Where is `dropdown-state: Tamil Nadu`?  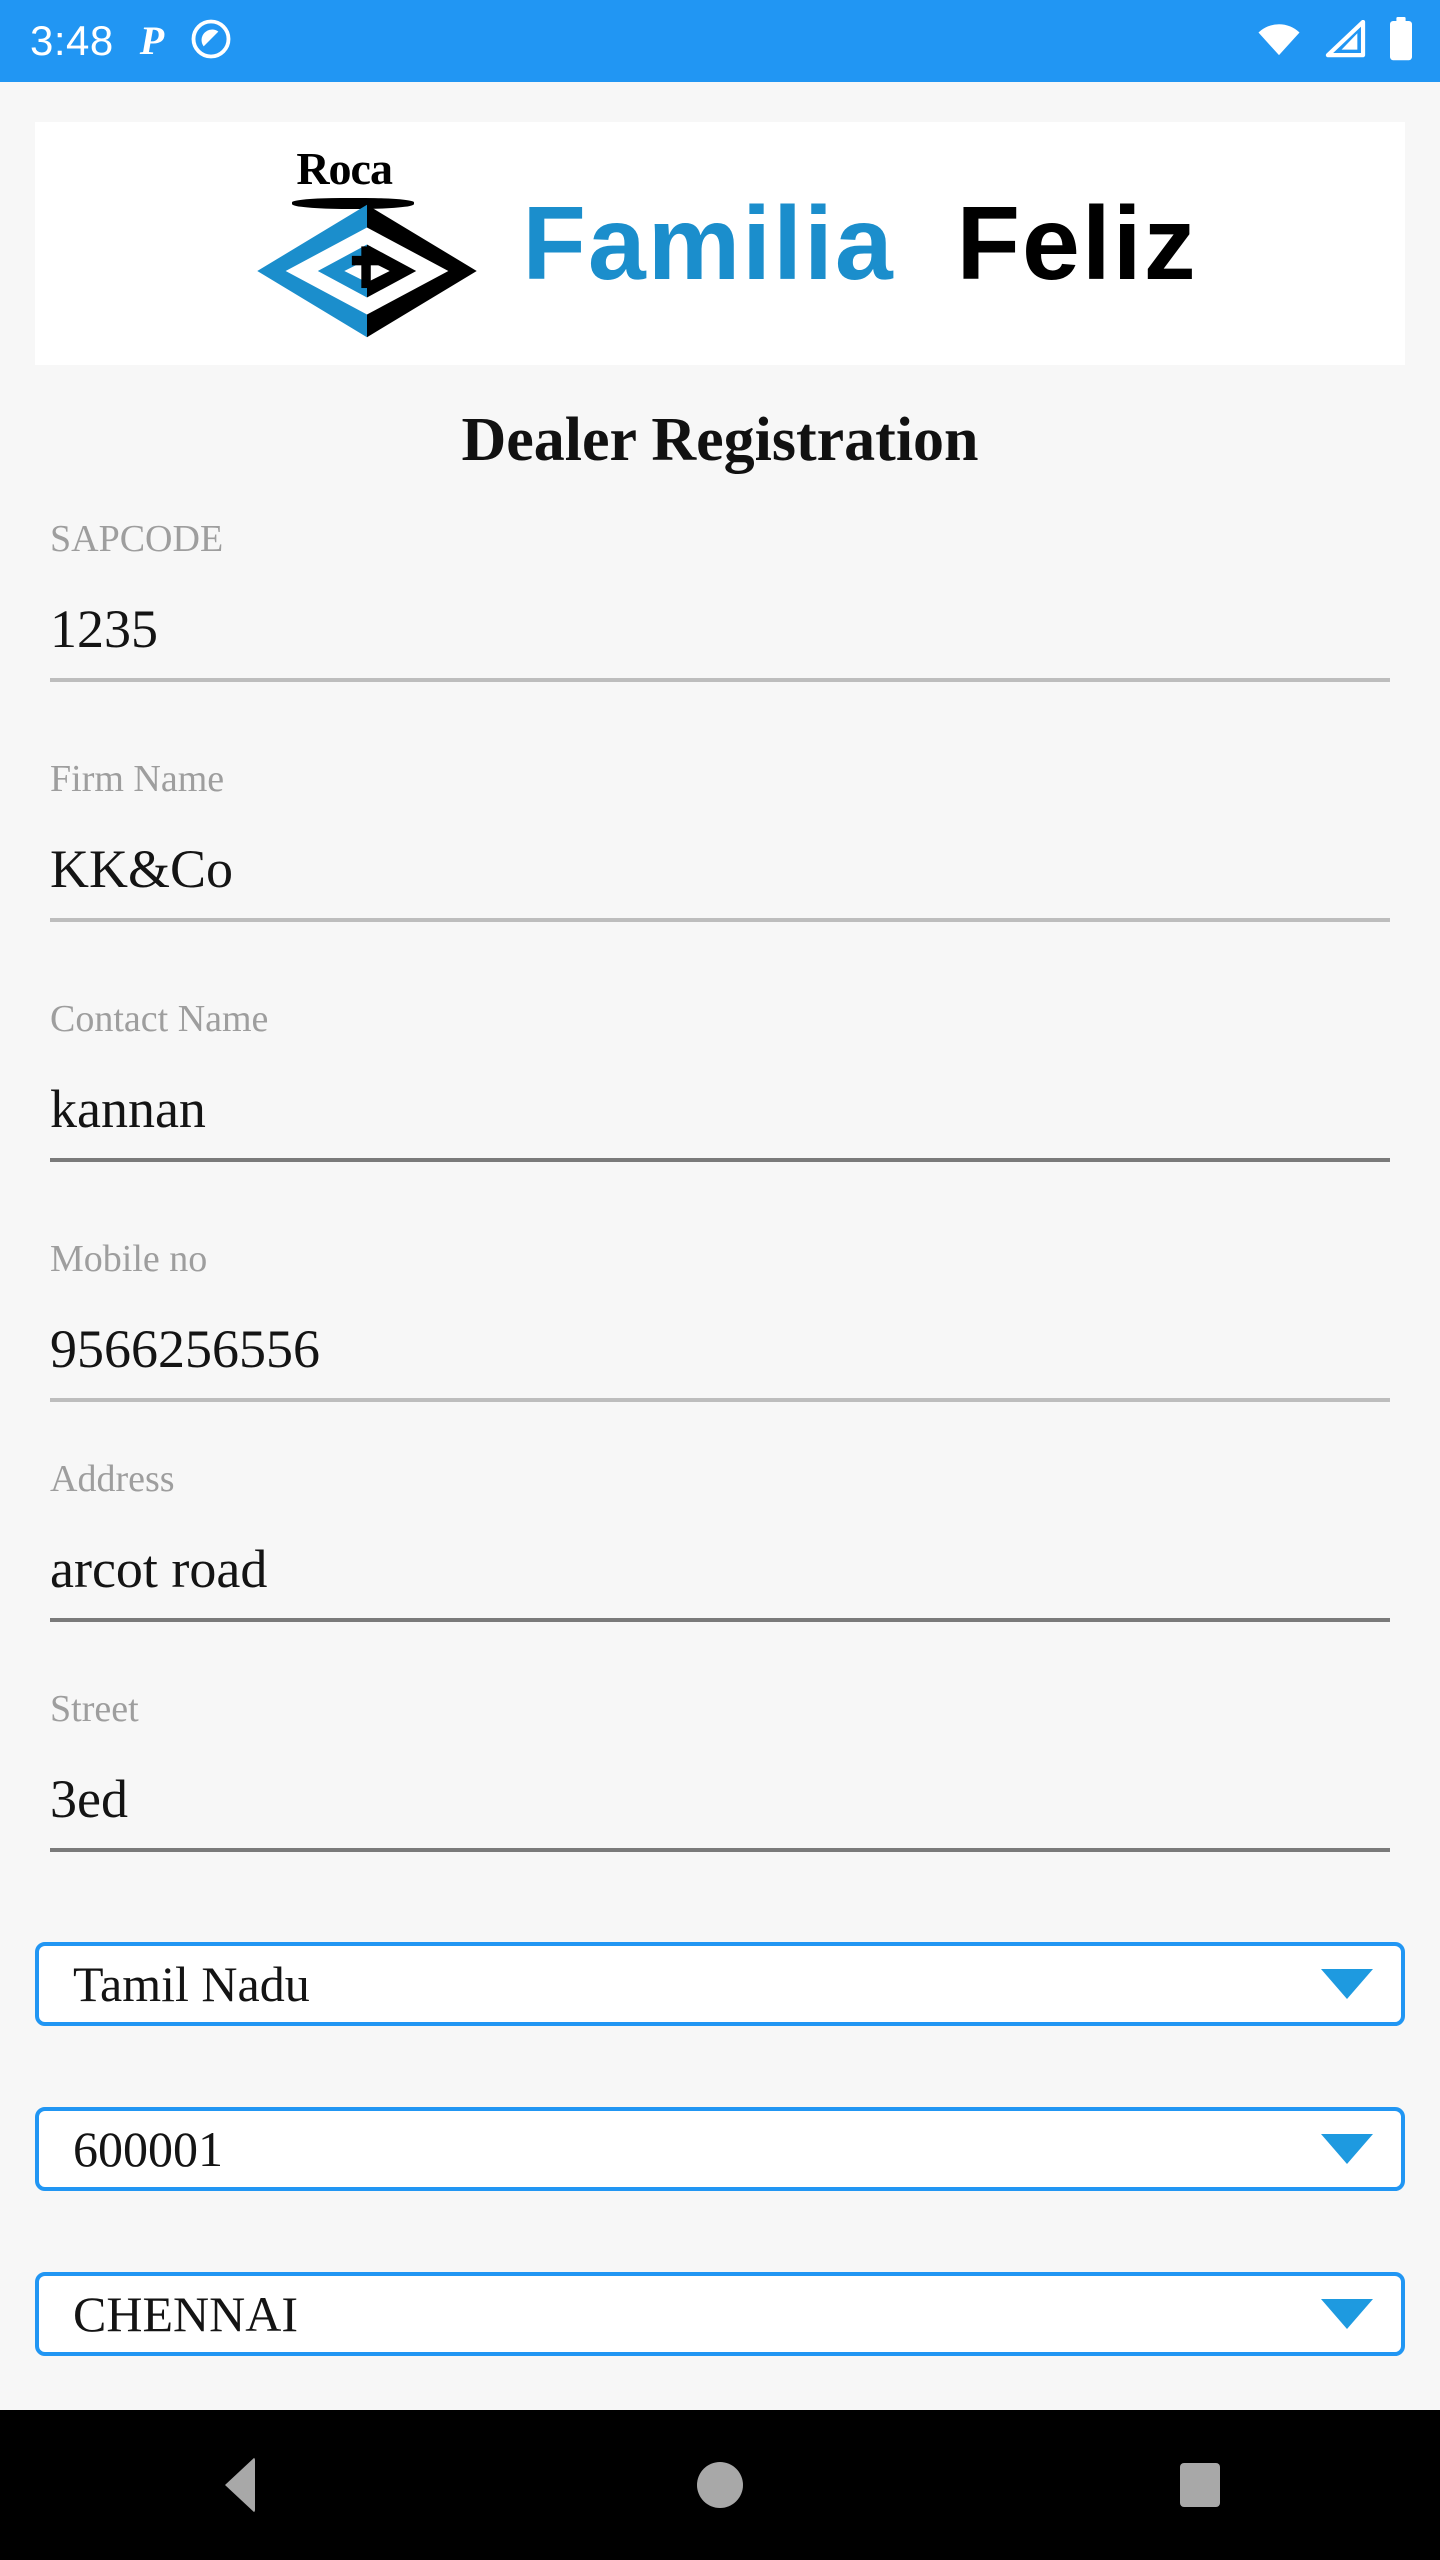
dropdown-state: Tamil Nadu is located at coordinates (720, 1984).